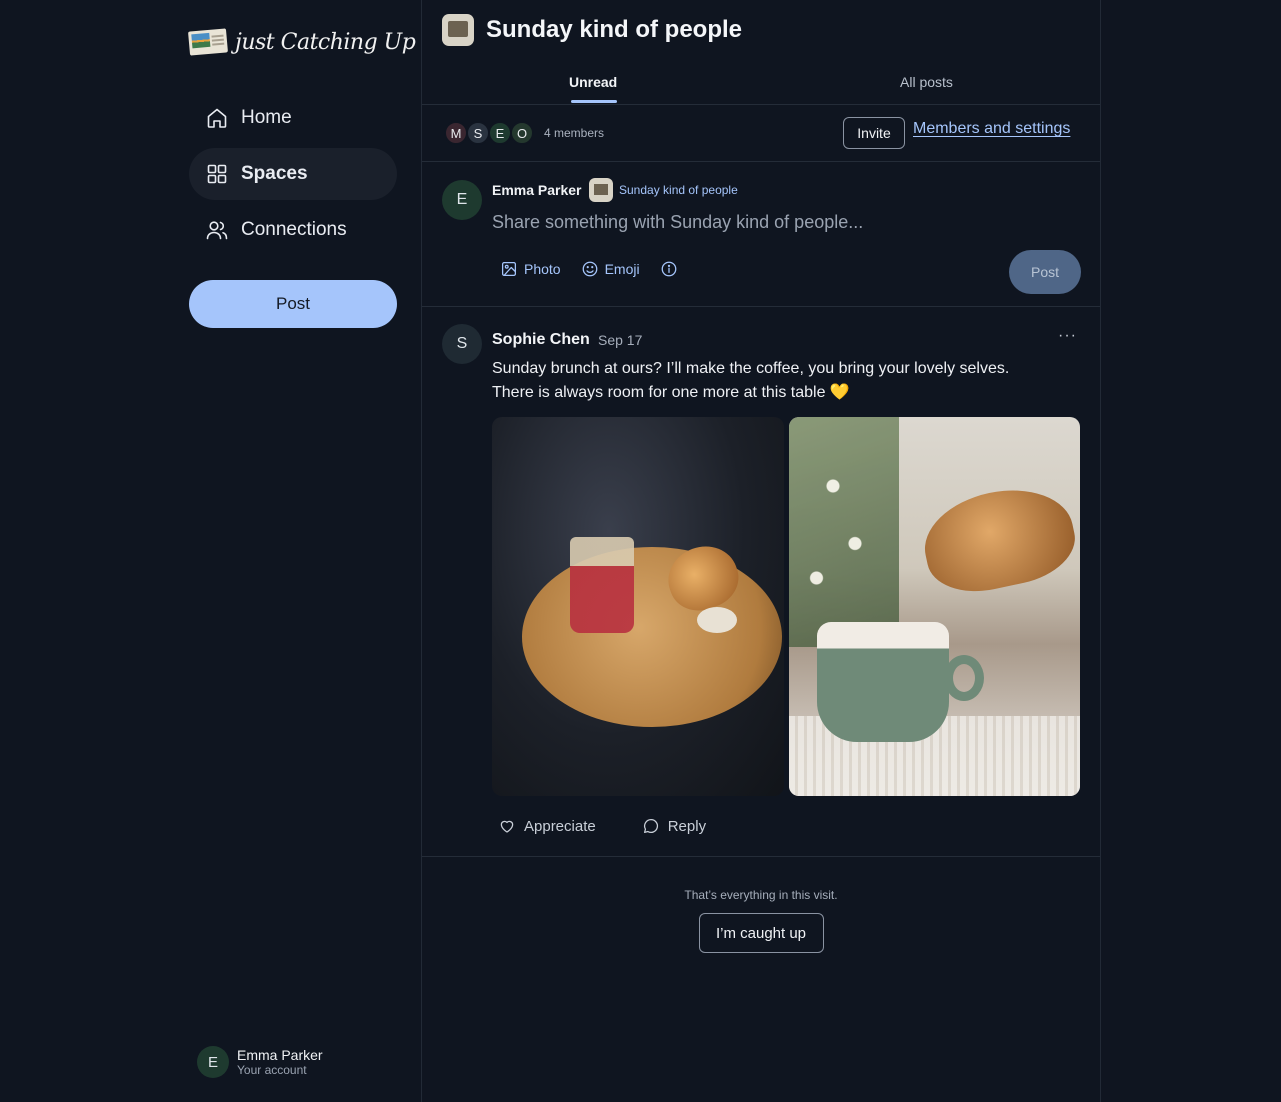  I want to click on app-logo: just Catching Up, so click(301, 42).